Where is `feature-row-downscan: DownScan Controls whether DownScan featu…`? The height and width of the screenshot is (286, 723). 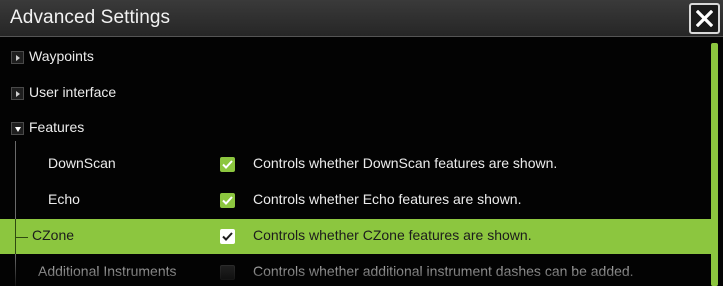
feature-row-downscan: DownScan Controls whether DownScan featu… is located at coordinates (355, 164).